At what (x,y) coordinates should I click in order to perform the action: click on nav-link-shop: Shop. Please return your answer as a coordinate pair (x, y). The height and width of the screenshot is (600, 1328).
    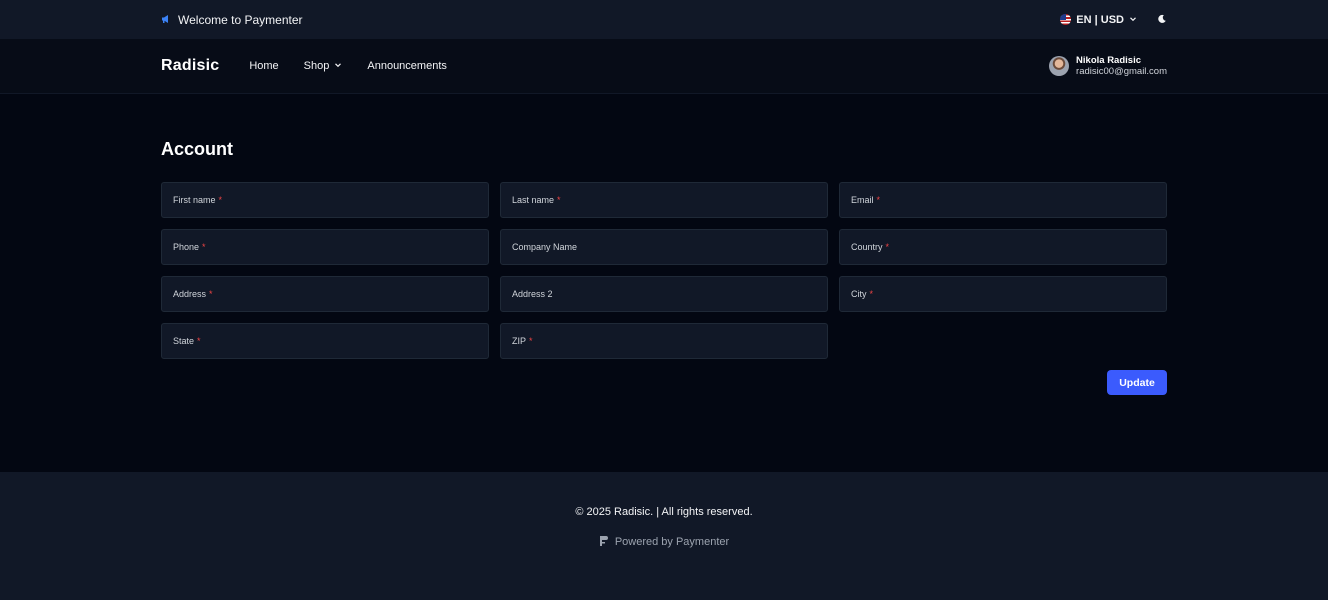
    Looking at the image, I should click on (323, 66).